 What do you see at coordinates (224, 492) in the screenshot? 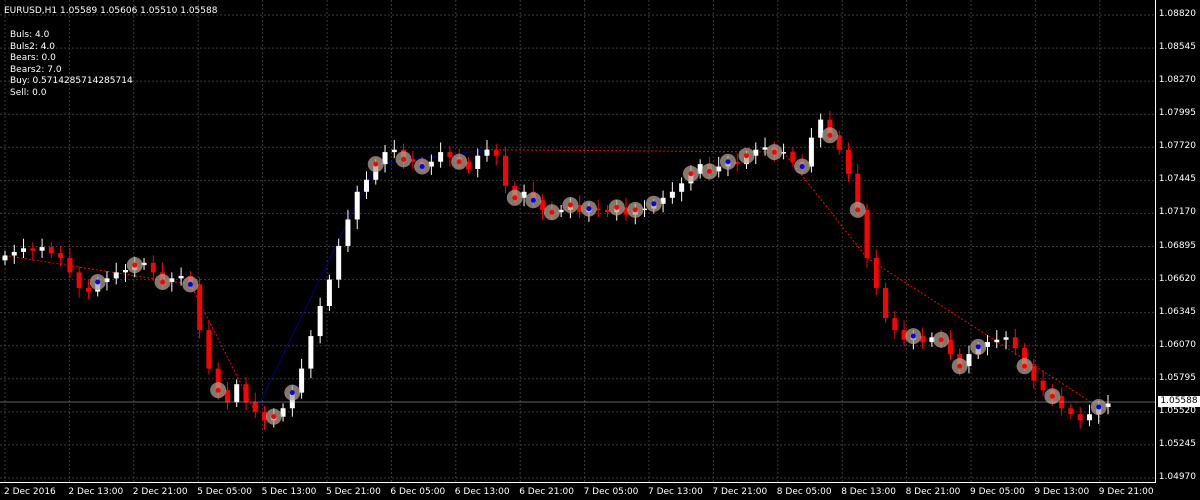
I see `time-tick-label: 5 Dec 05:00` at bounding box center [224, 492].